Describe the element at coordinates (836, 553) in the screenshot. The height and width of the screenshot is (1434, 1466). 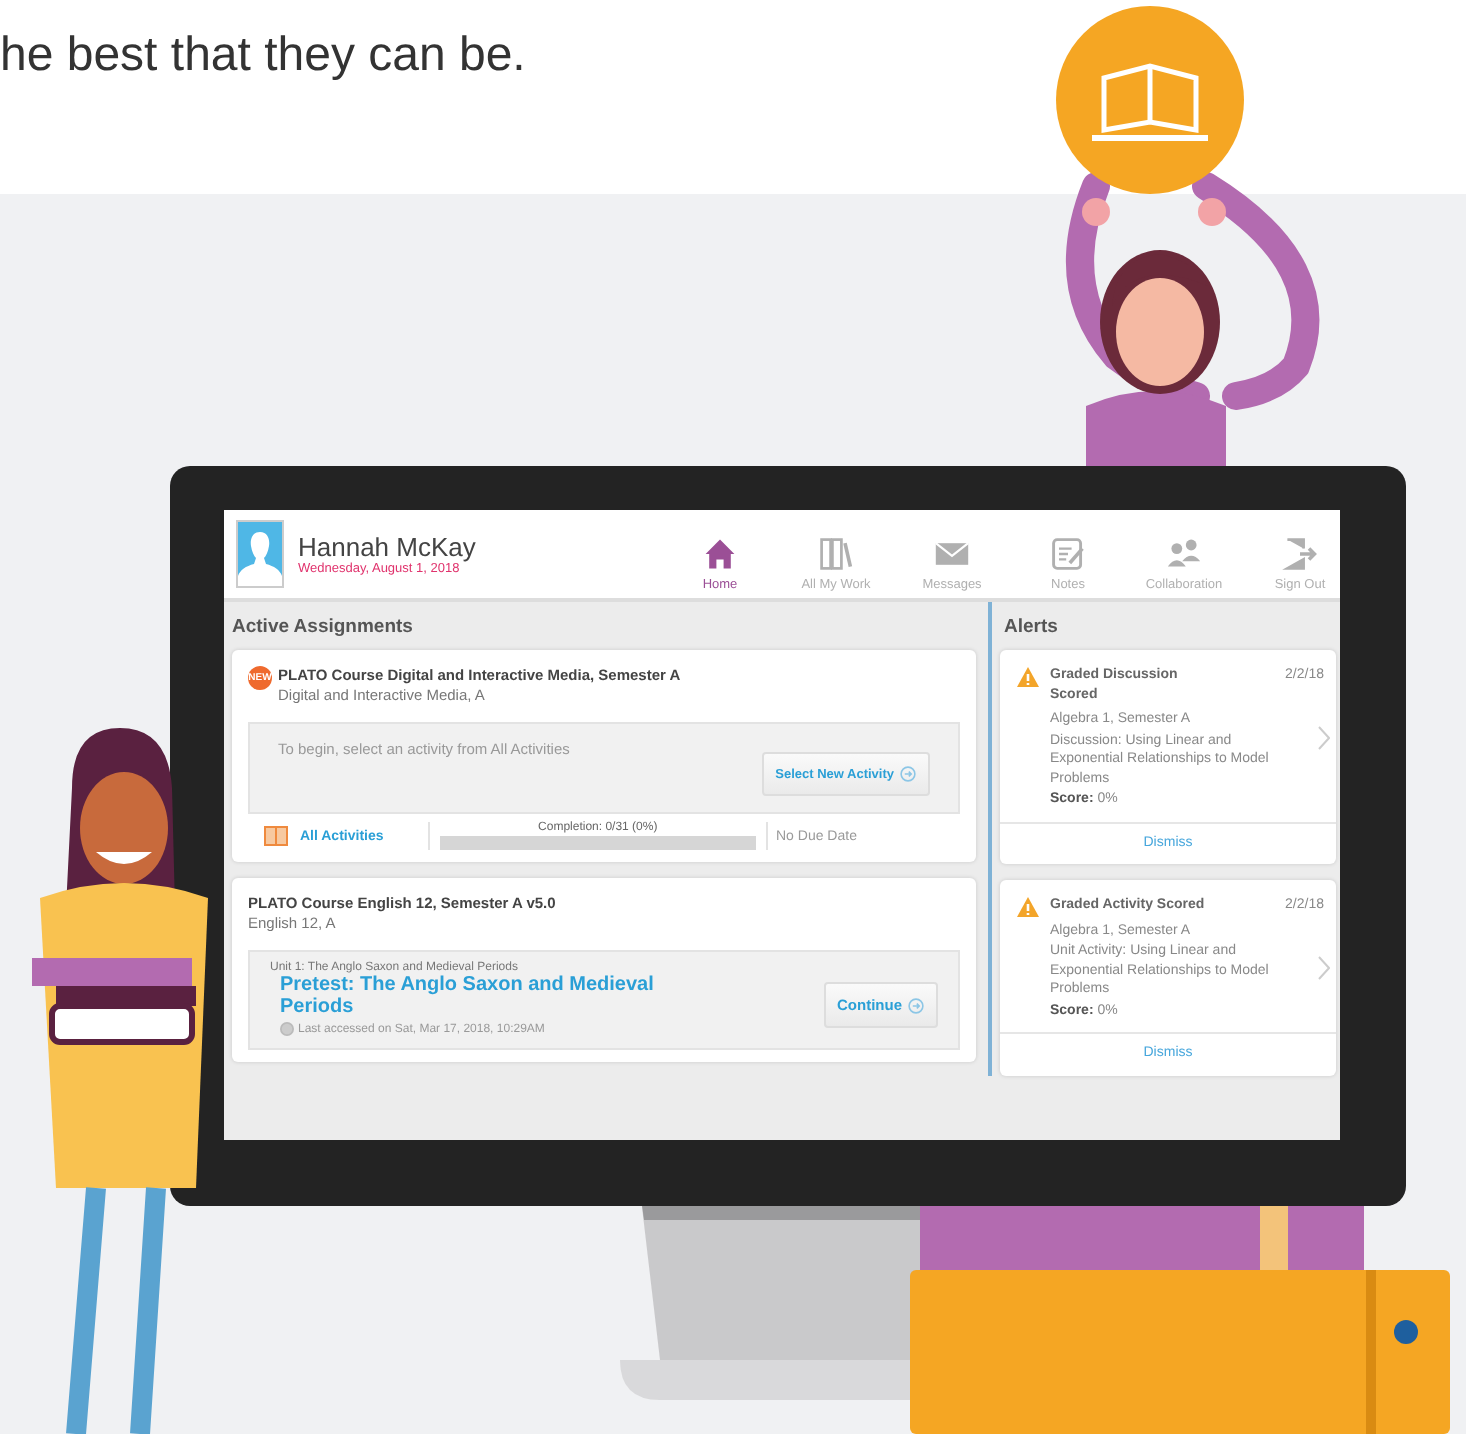
I see `books-icon` at that location.